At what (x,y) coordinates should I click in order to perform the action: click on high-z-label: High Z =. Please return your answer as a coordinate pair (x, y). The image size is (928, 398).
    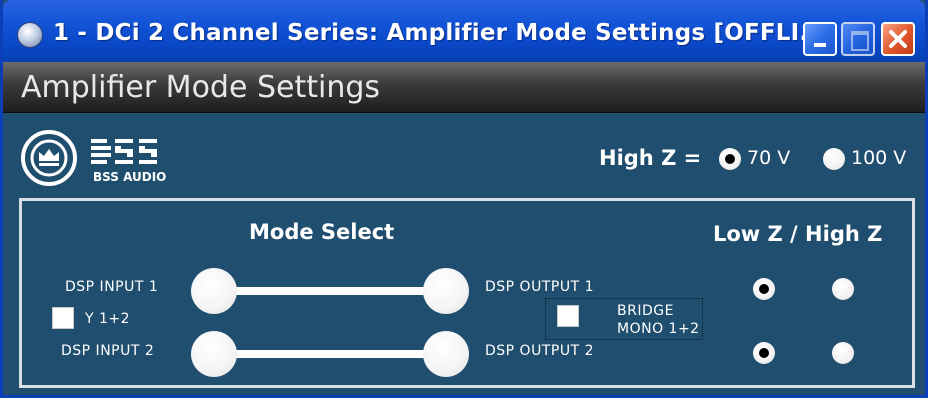
    Looking at the image, I should click on (650, 158).